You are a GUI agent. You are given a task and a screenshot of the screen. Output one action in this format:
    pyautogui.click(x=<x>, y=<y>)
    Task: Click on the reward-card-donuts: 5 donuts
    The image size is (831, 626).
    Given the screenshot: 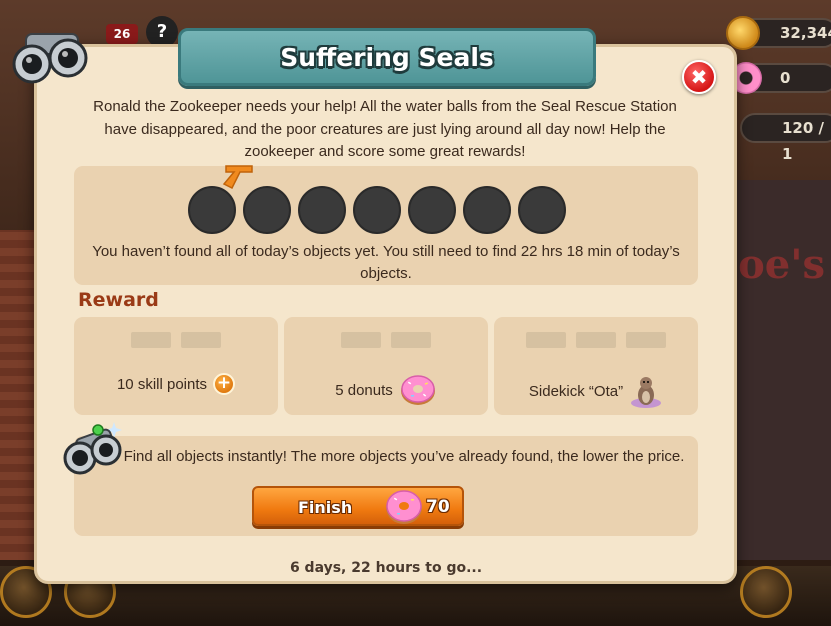 What is the action you would take?
    pyautogui.click(x=386, y=366)
    